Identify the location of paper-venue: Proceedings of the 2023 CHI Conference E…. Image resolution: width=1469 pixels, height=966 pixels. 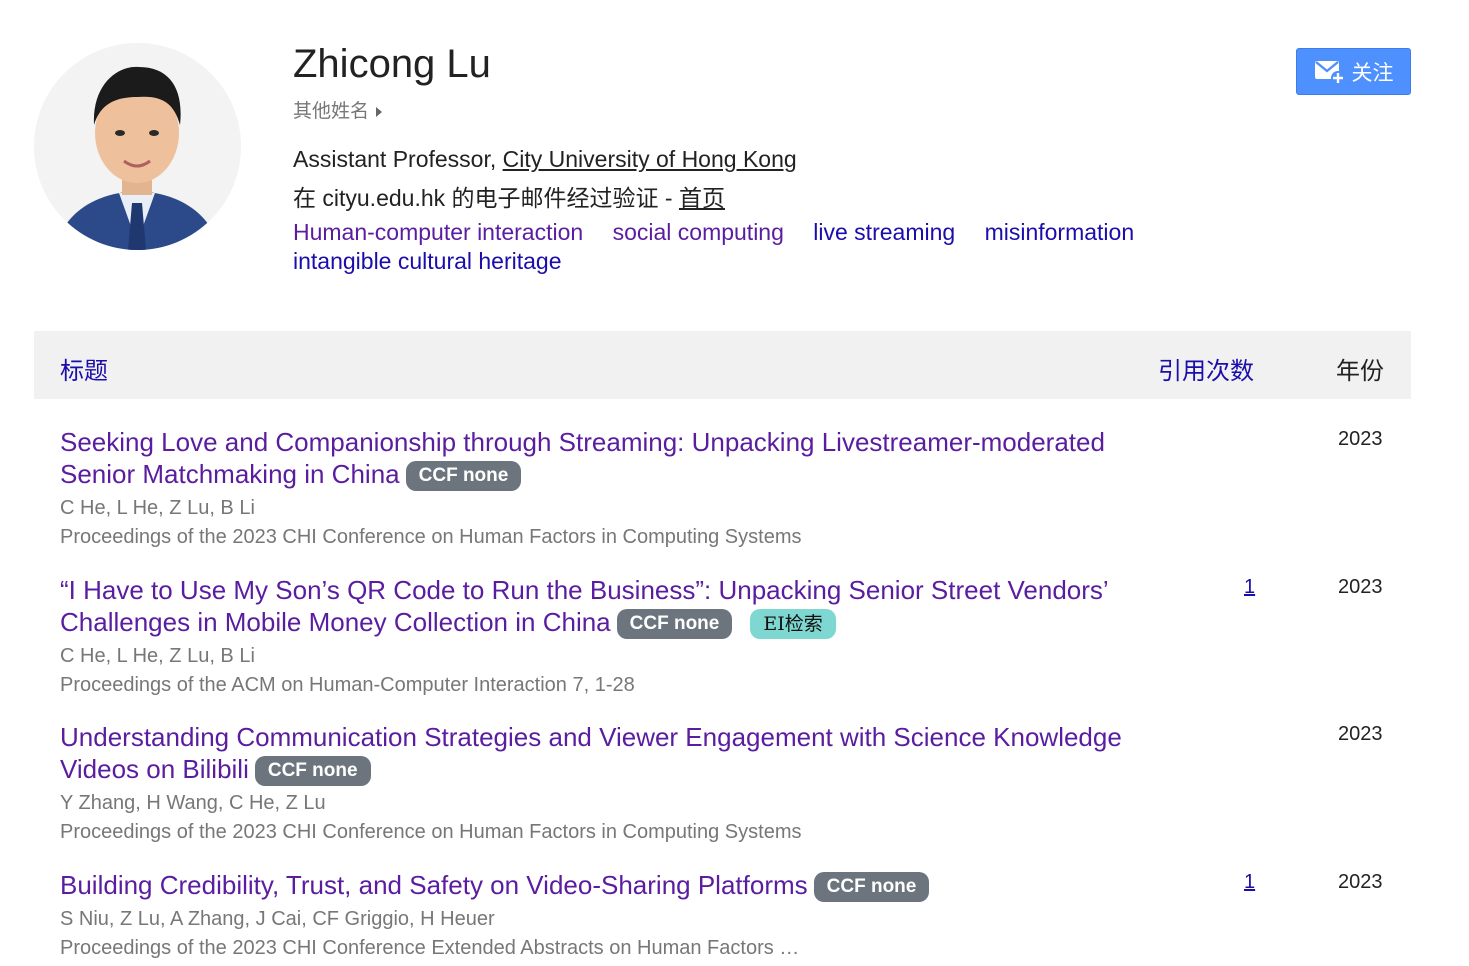
(430, 948).